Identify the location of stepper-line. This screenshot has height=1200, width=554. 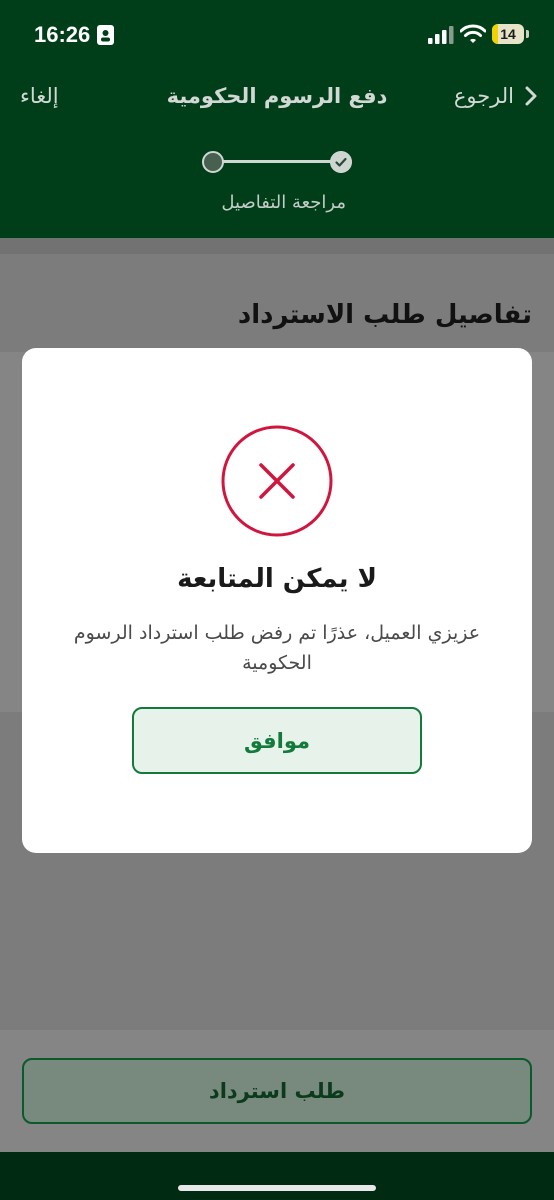
(278, 161).